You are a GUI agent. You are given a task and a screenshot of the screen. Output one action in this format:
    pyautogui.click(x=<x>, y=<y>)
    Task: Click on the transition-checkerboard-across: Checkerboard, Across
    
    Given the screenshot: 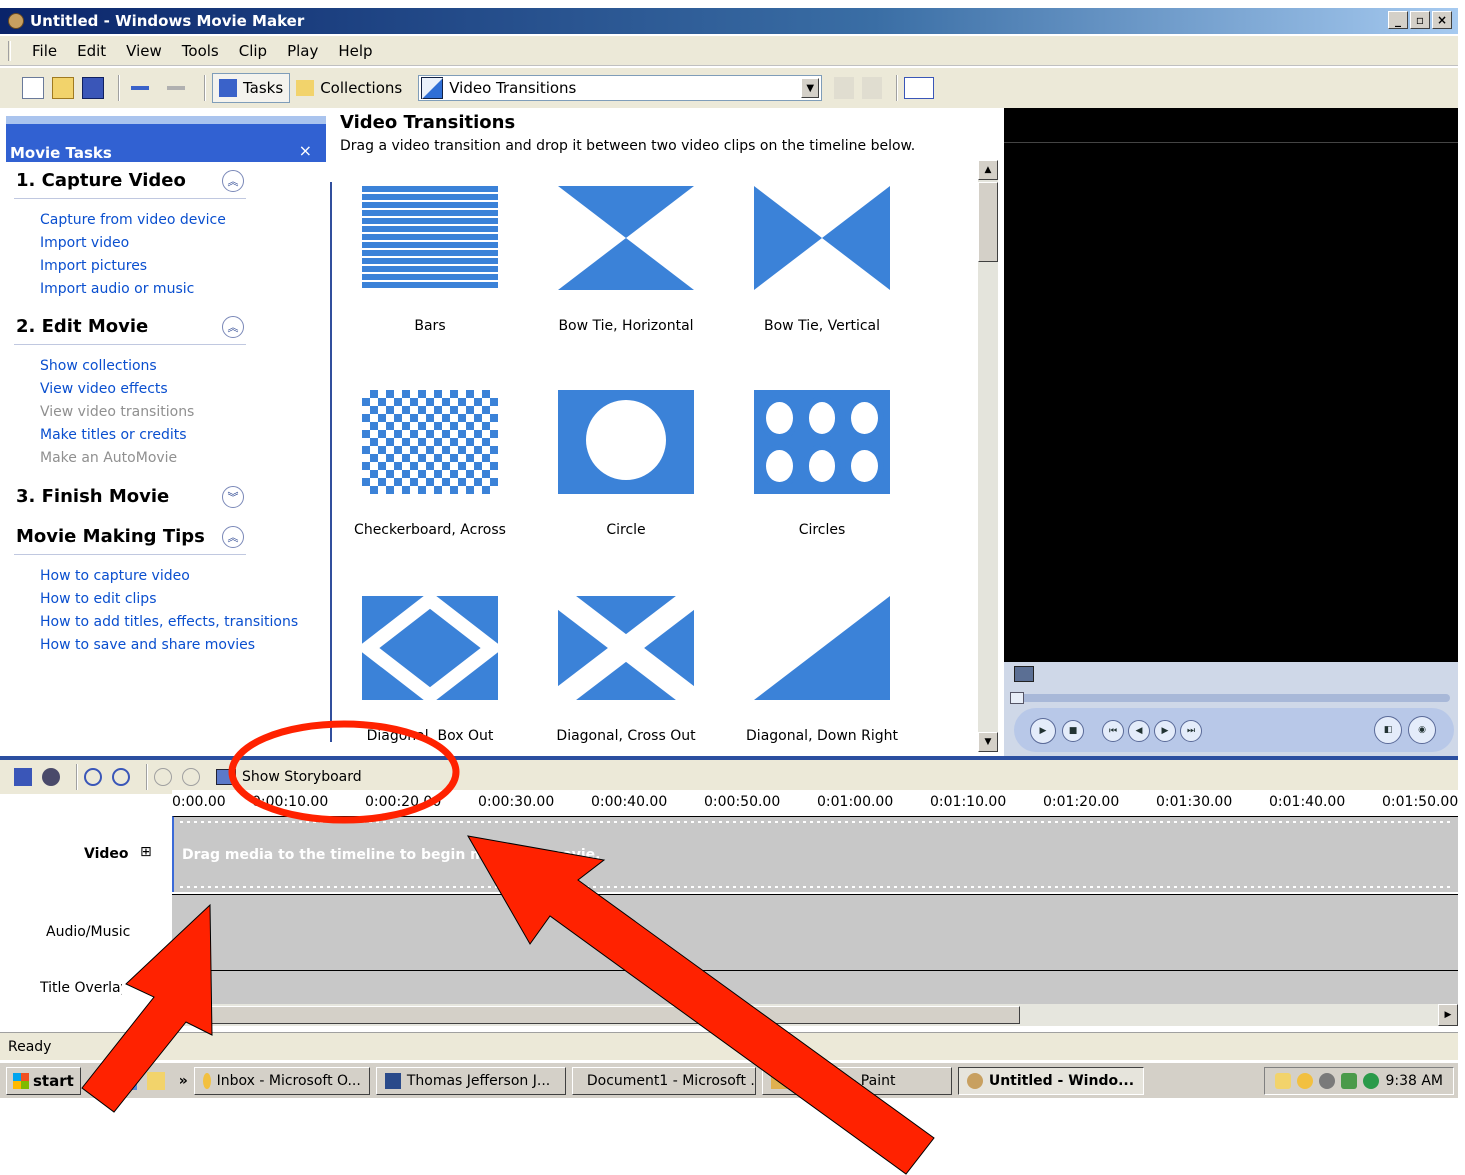 What is the action you would take?
    pyautogui.click(x=430, y=464)
    